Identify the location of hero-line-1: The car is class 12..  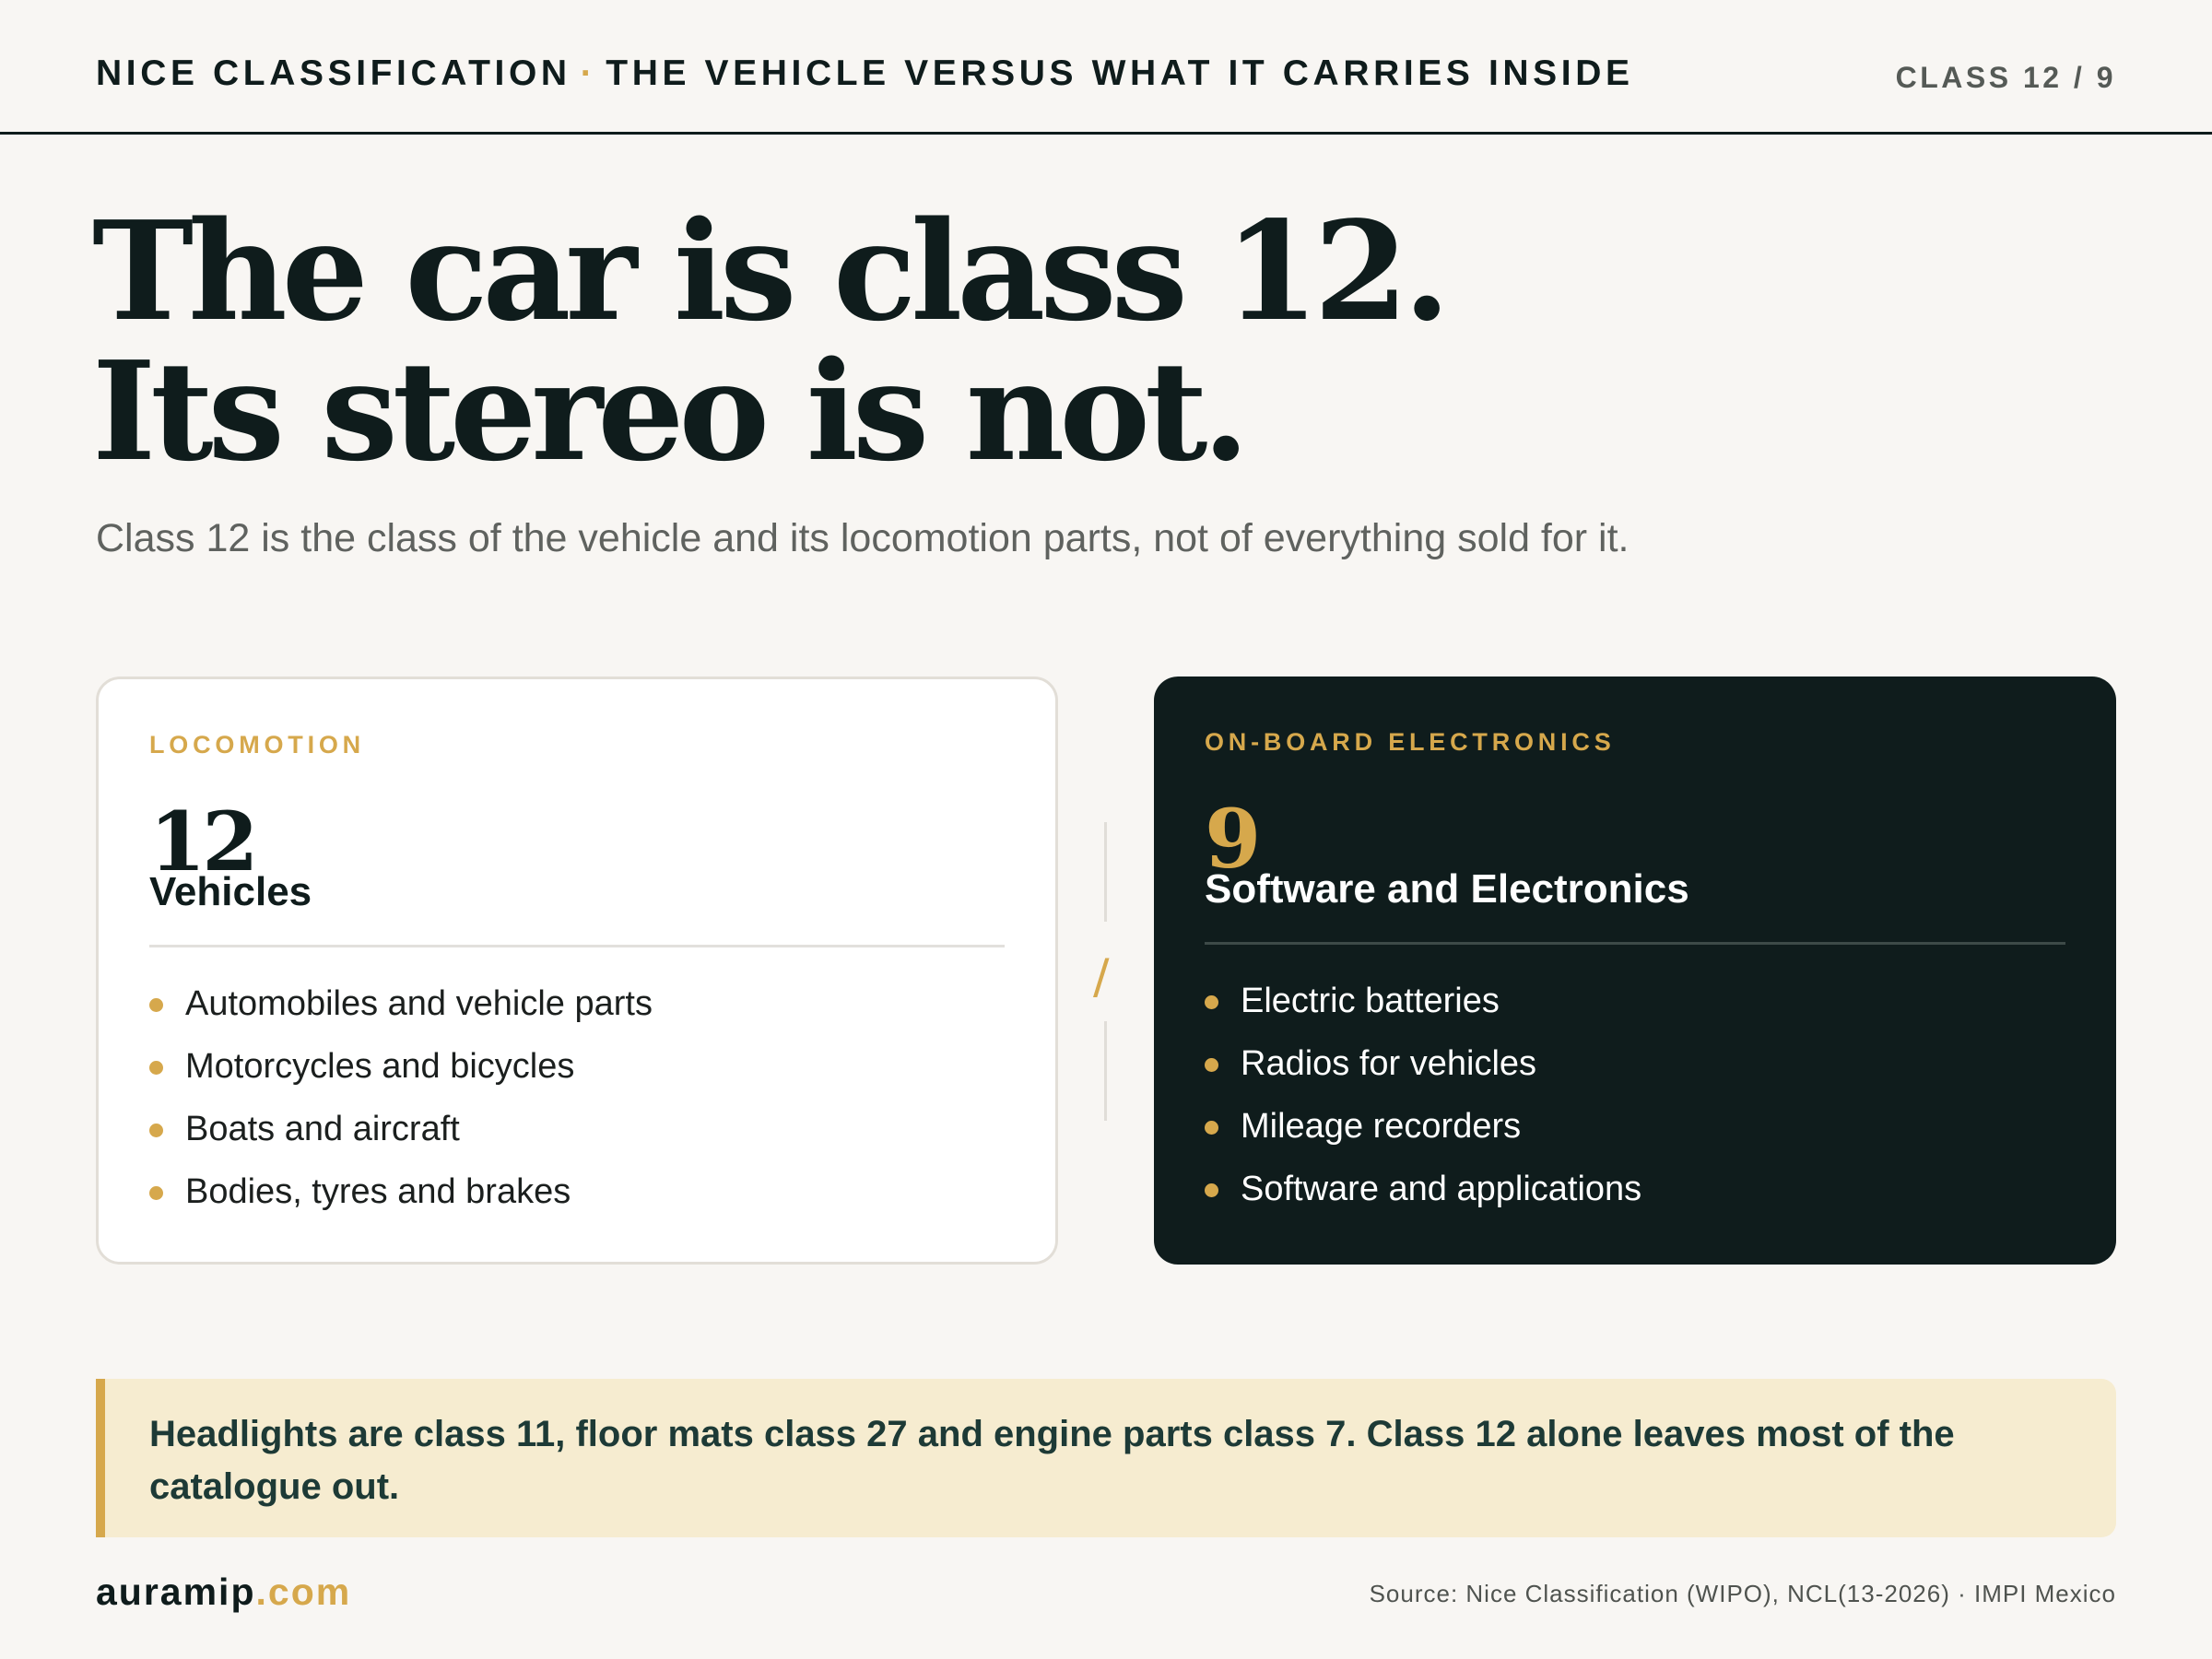
(771, 271).